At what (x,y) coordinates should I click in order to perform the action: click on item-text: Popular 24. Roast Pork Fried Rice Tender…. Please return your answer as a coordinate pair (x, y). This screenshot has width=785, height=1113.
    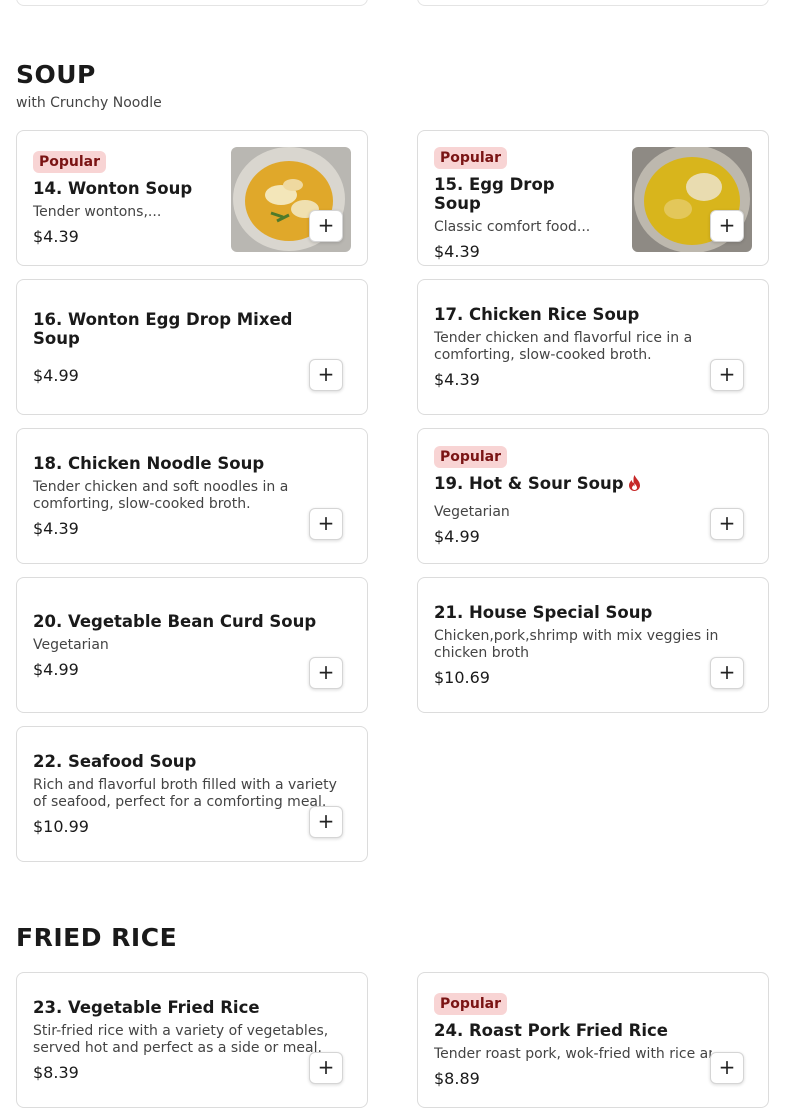
    Looking at the image, I should click on (573, 1040).